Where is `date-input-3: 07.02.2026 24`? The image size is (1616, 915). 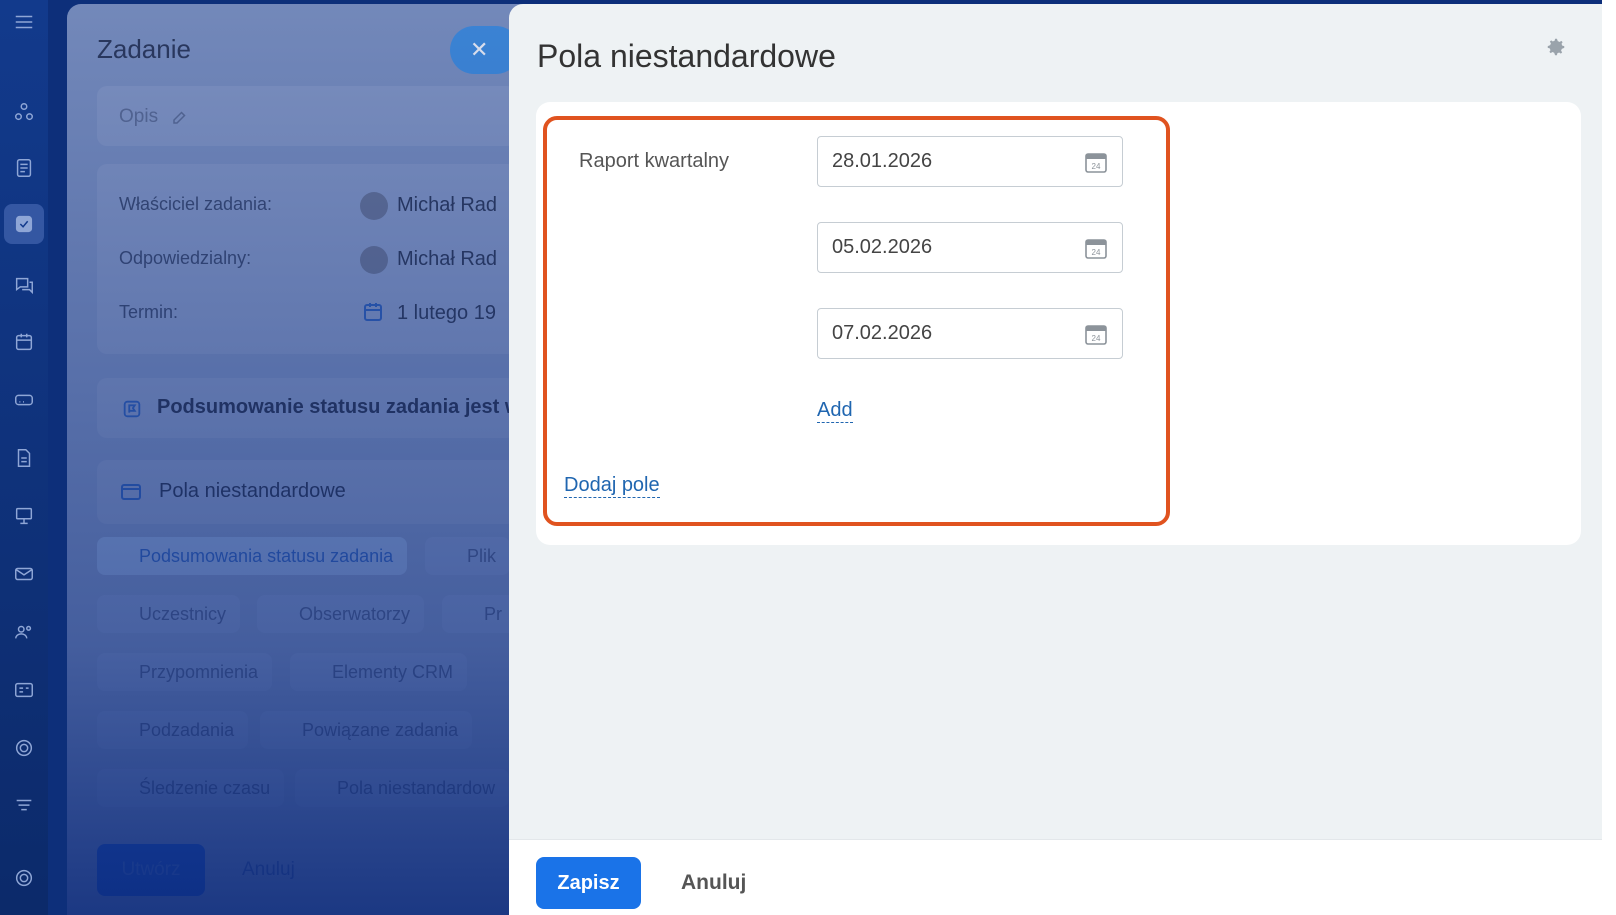
date-input-3: 07.02.2026 24 is located at coordinates (970, 333).